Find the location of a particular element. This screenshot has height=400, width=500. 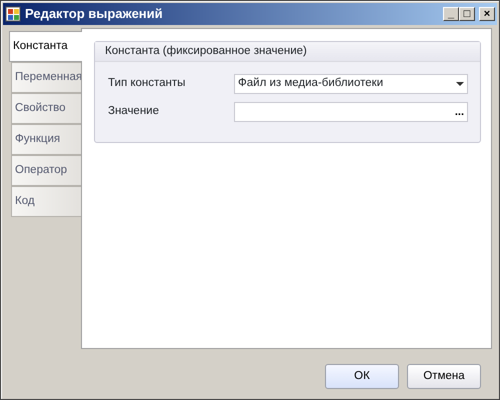

cancel-button: Отмена is located at coordinates (444, 376).